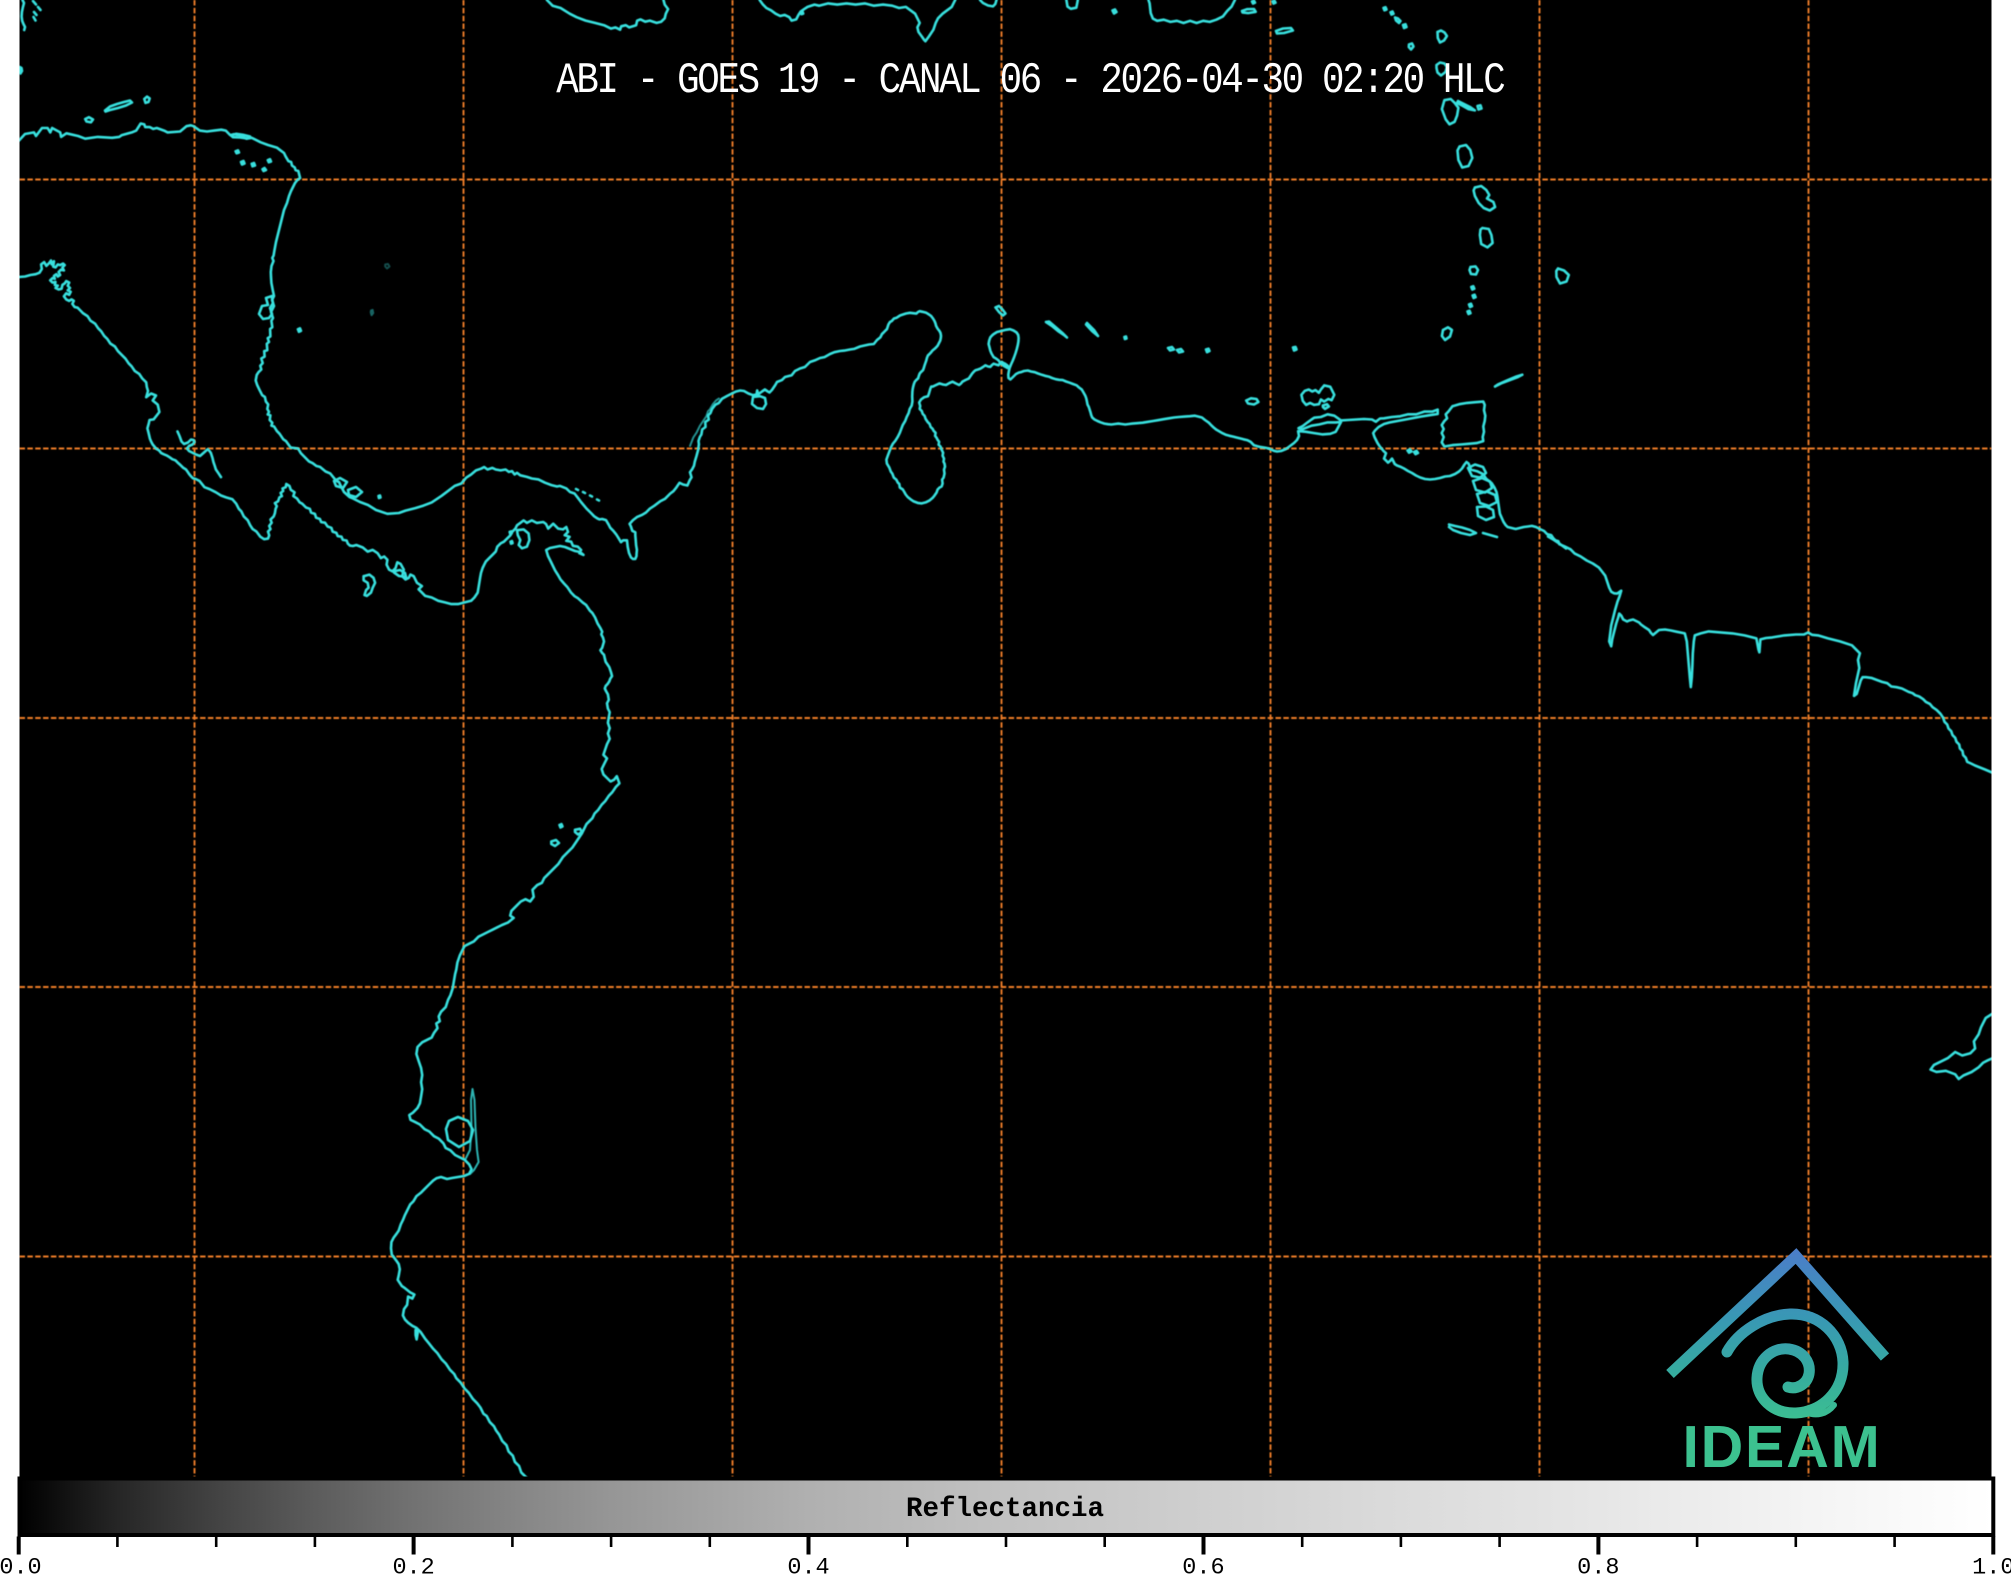 Image resolution: width=2011 pixels, height=1577 pixels. Describe the element at coordinates (413, 1566) in the screenshot. I see `svg-text: 0.2` at that location.